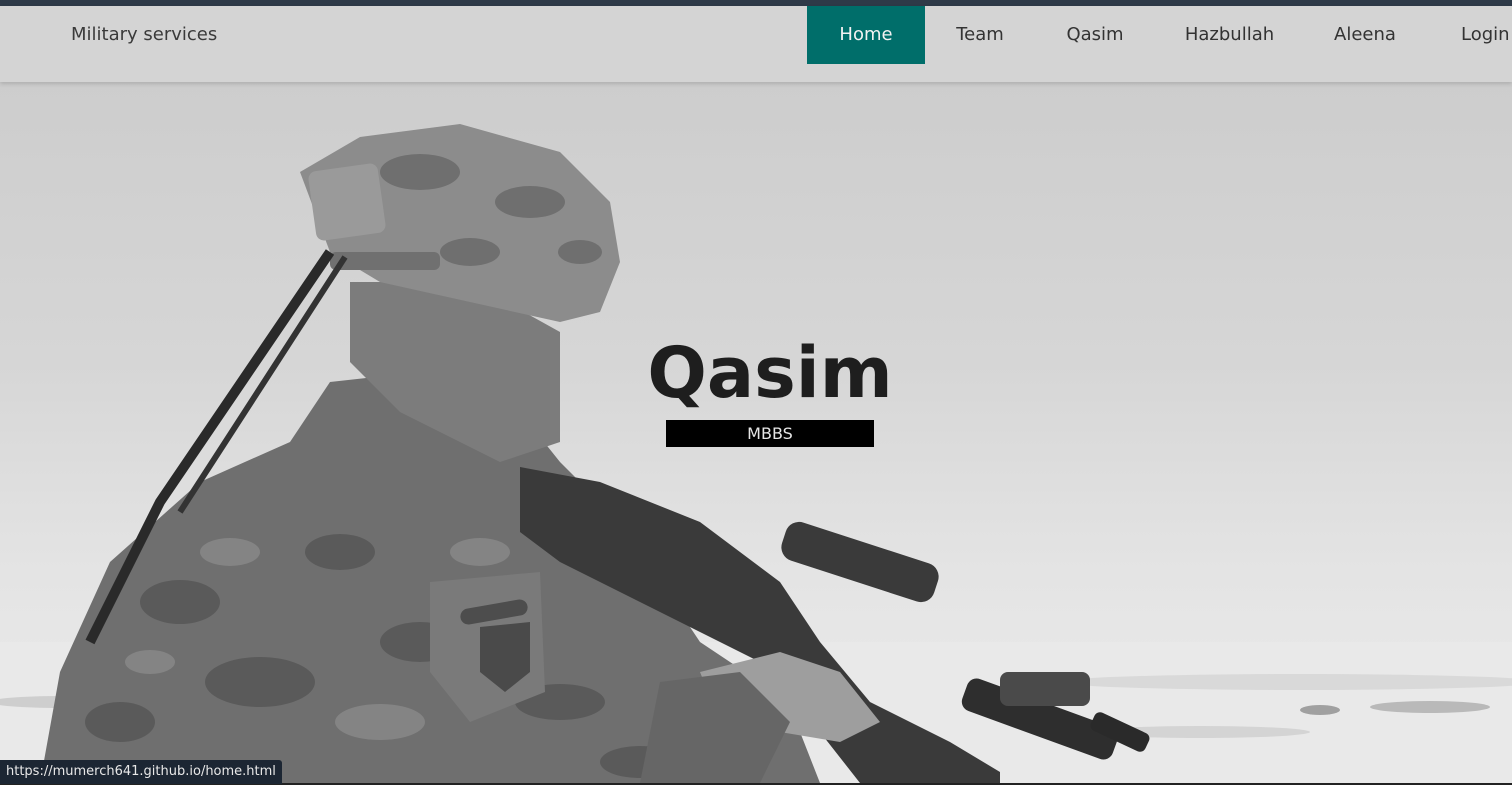 The image size is (1512, 785). I want to click on link-status-bar: https://mumerch641.github.io/home.html, so click(141, 772).